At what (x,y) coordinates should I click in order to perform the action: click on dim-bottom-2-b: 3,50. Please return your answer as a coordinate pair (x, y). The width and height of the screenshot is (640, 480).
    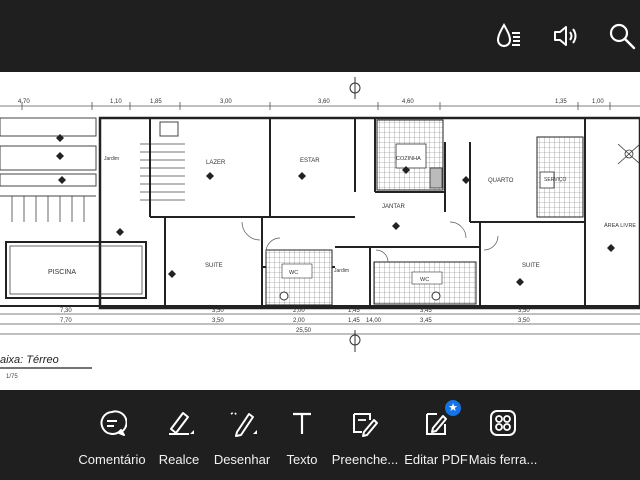
    Looking at the image, I should click on (218, 321).